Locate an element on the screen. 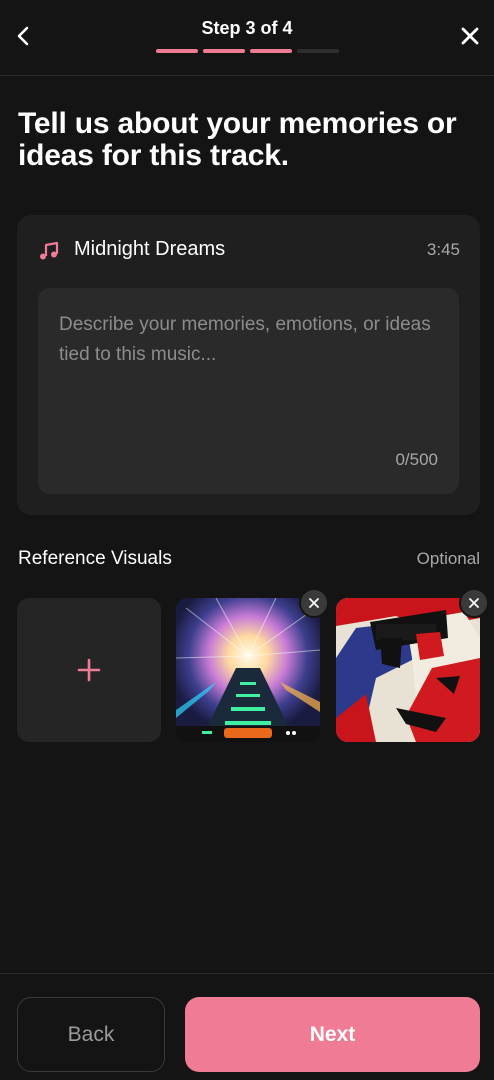  remove-image-1-button is located at coordinates (314, 603).